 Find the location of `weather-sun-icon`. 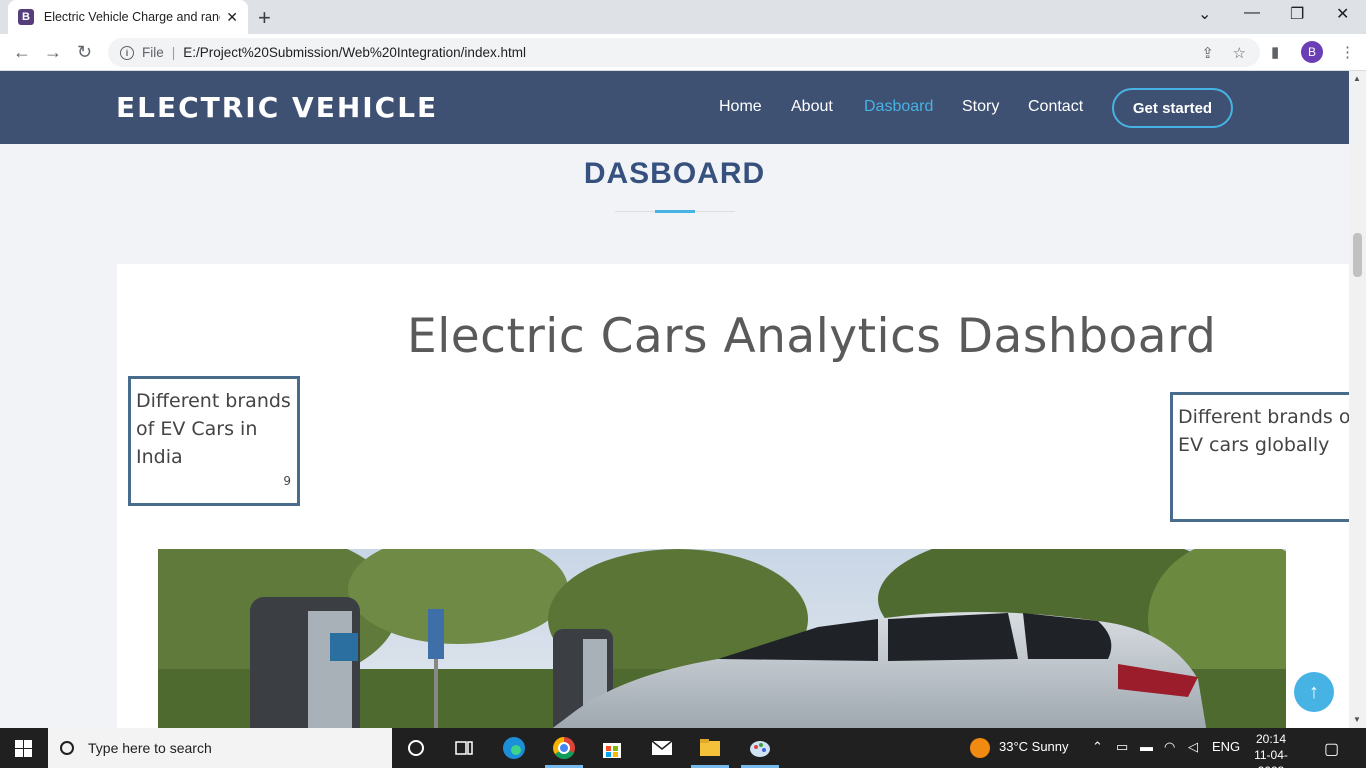

weather-sun-icon is located at coordinates (980, 748).